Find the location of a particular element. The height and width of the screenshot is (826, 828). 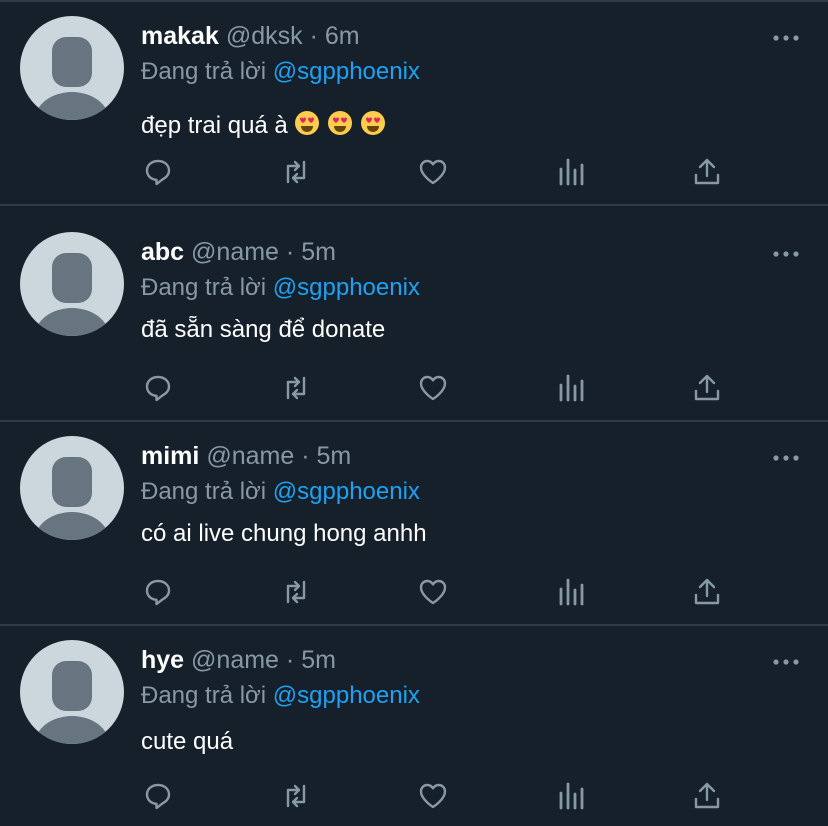

display-name: mimi is located at coordinates (170, 456).